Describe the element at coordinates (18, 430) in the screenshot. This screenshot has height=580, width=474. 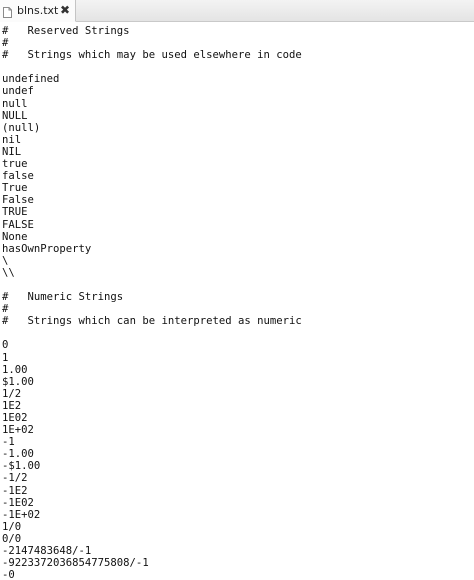
I see `text-line: 1E+02` at that location.